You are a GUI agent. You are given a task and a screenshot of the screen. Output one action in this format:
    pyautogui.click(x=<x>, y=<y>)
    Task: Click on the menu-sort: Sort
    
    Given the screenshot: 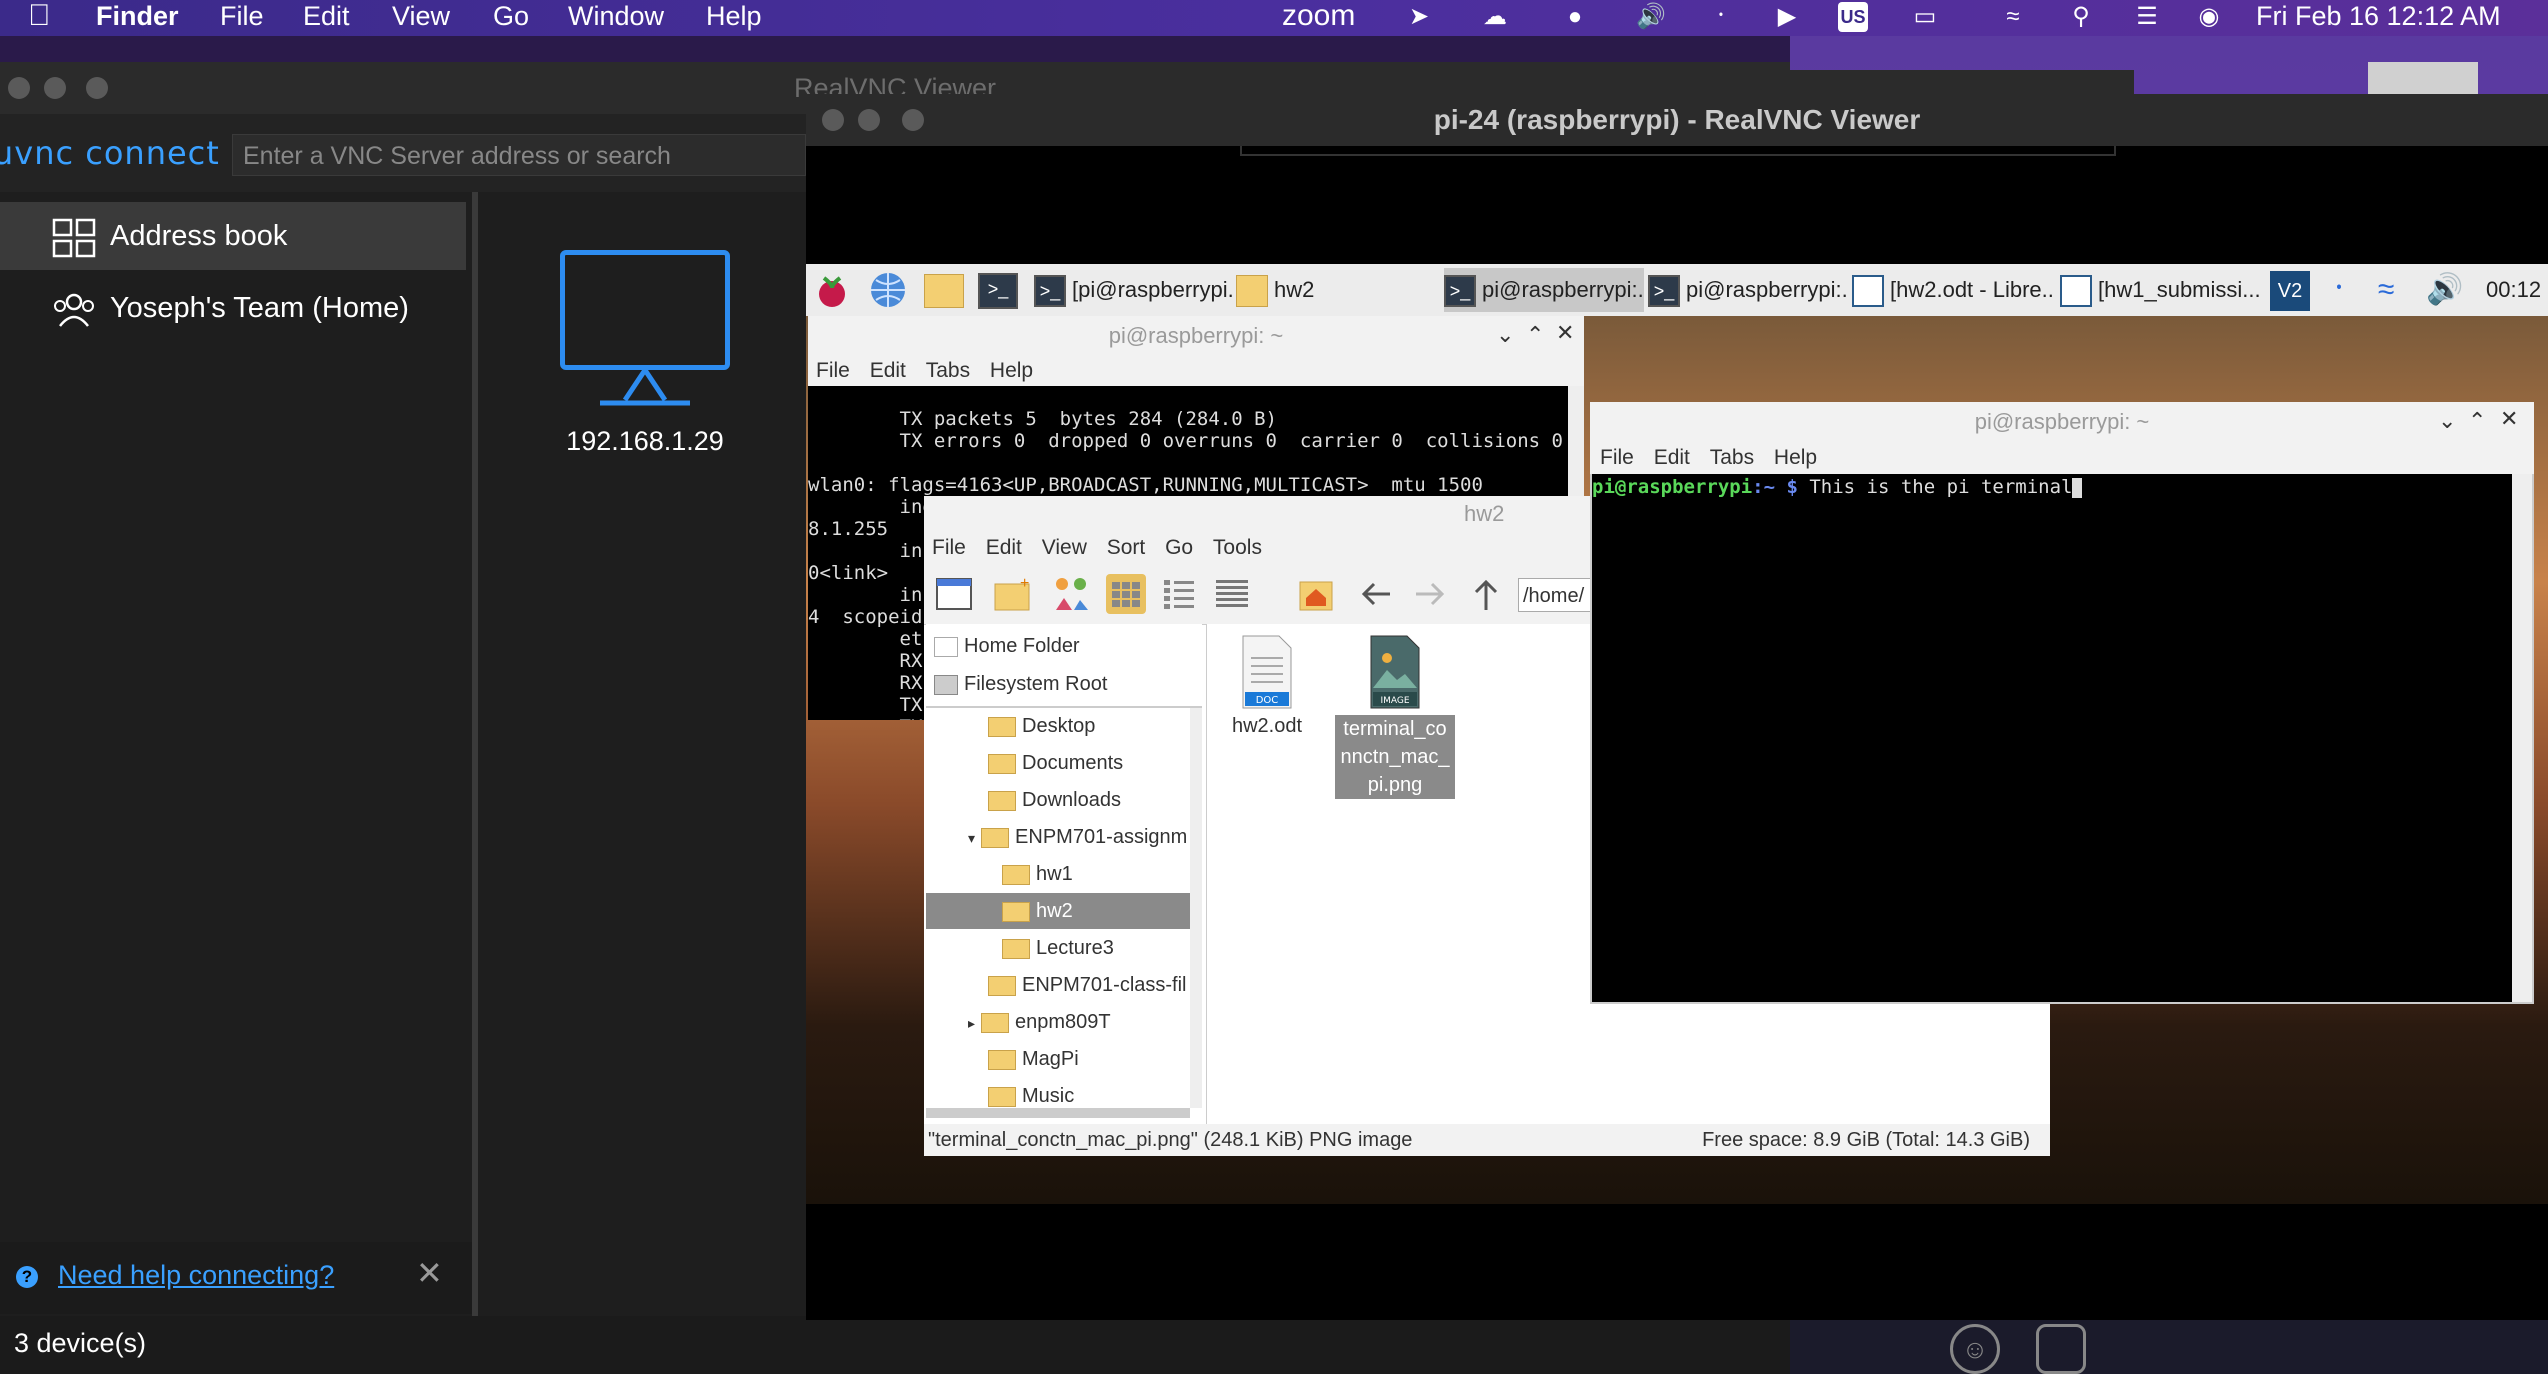 What is the action you would take?
    pyautogui.click(x=1126, y=547)
    